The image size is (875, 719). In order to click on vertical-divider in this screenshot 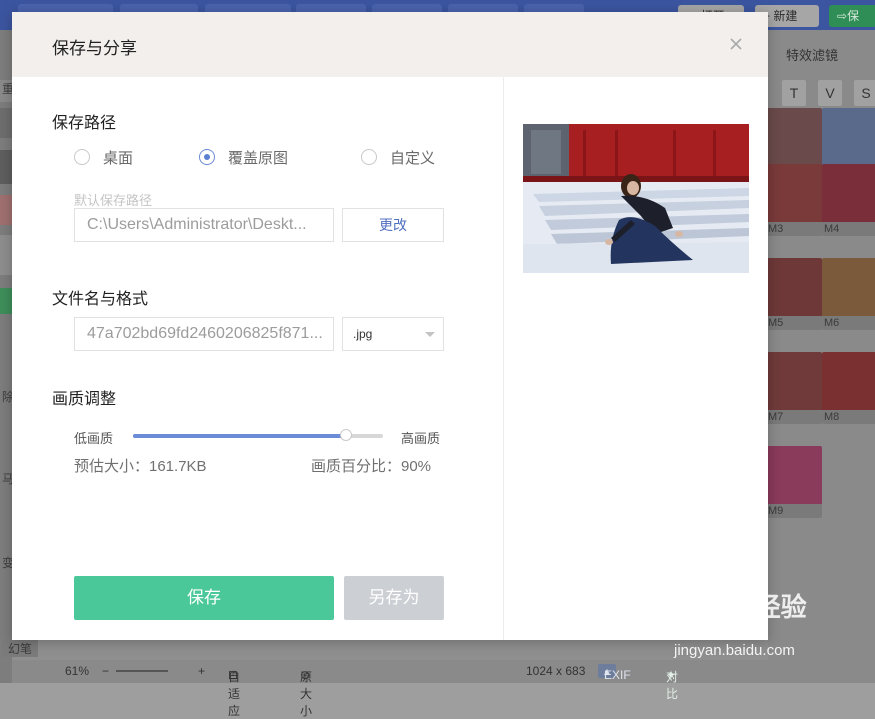, I will do `click(503, 358)`.